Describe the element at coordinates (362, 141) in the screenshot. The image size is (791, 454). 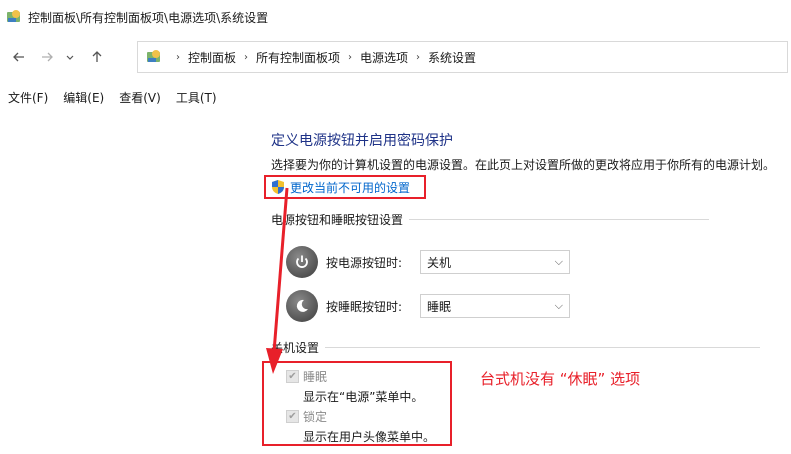
I see `page-title: 定义电源按钮并启用密码保护` at that location.